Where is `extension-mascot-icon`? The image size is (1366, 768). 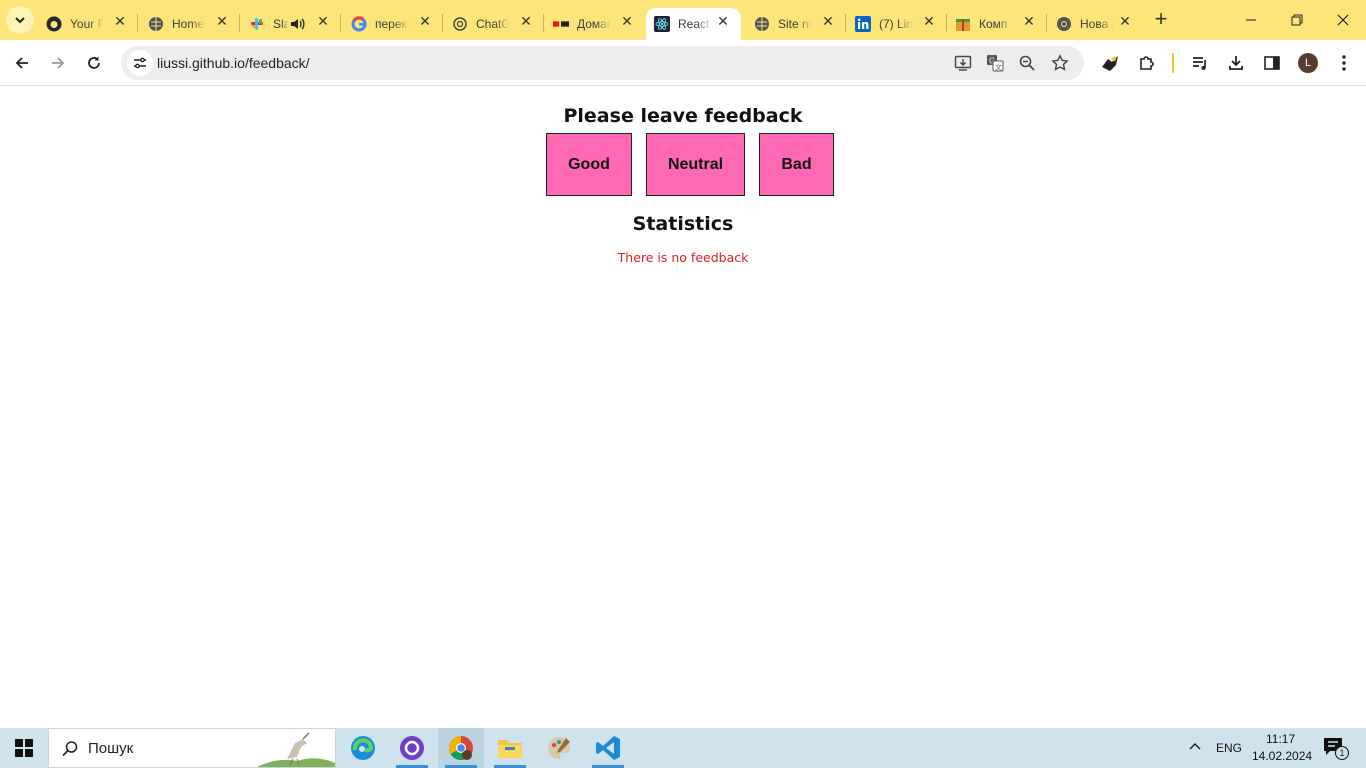 extension-mascot-icon is located at coordinates (1110, 63).